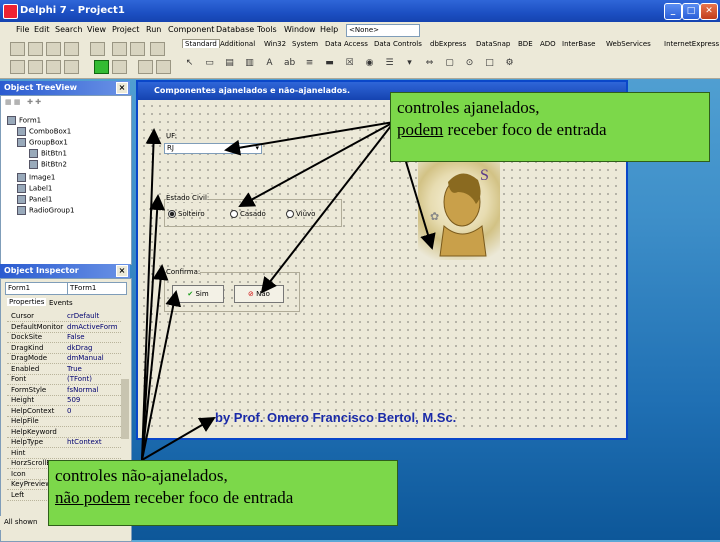 The image size is (720, 542). What do you see at coordinates (212, 497) in the screenshot?
I see `callout-bottom-line2: receber foco de entrada` at bounding box center [212, 497].